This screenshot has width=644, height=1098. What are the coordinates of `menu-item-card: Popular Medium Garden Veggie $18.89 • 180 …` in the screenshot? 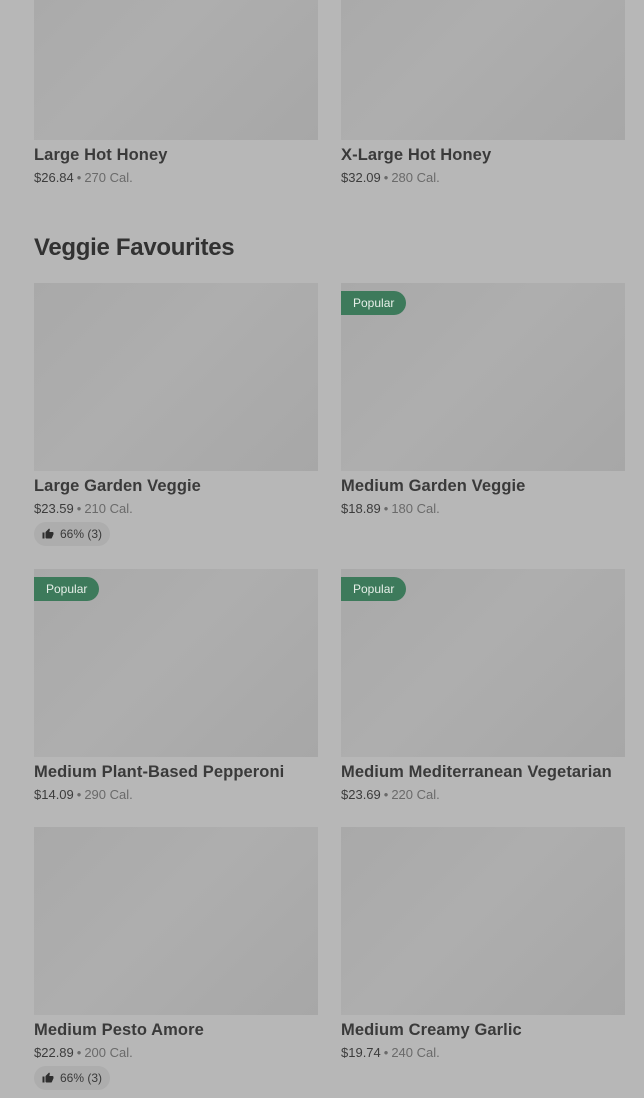 It's located at (483, 399).